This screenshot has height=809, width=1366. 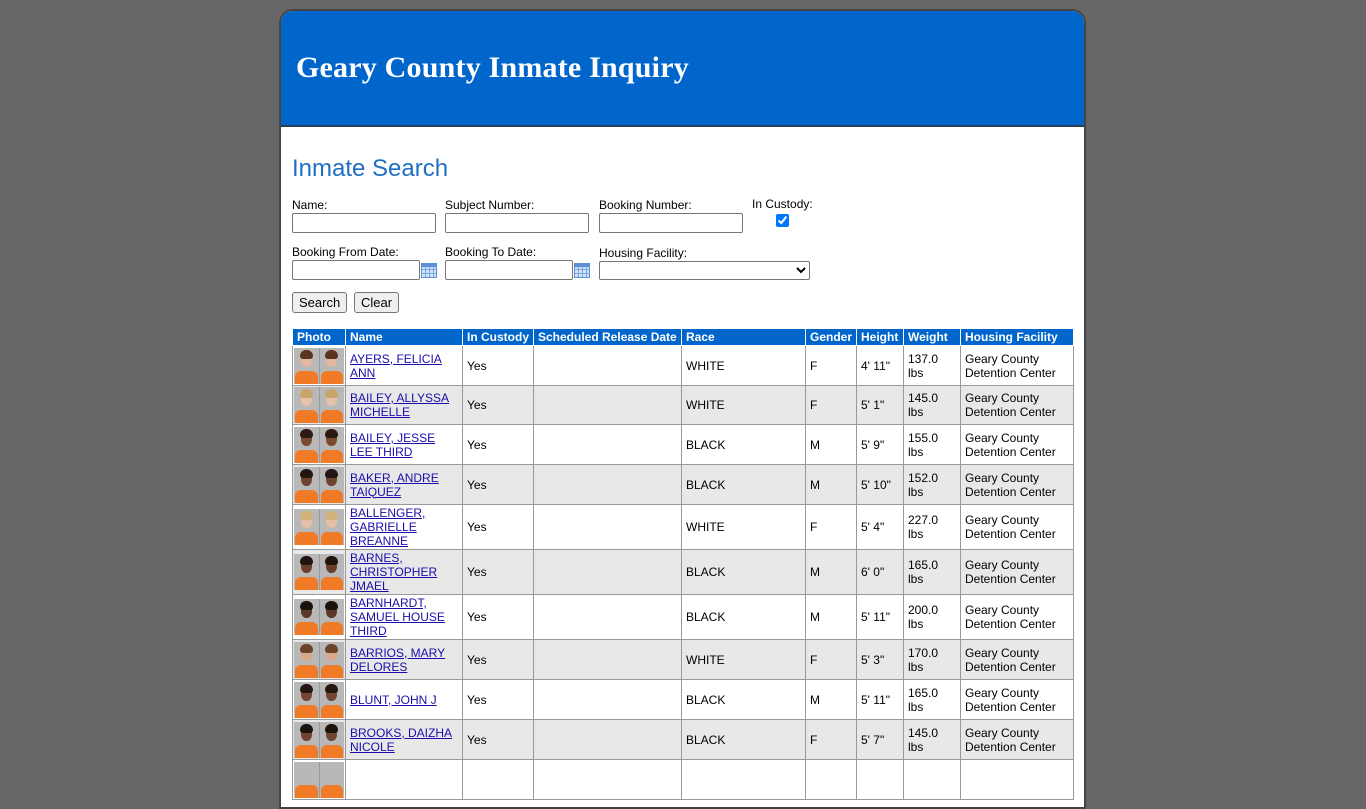 I want to click on race-cell: WHITE, so click(x=743, y=365).